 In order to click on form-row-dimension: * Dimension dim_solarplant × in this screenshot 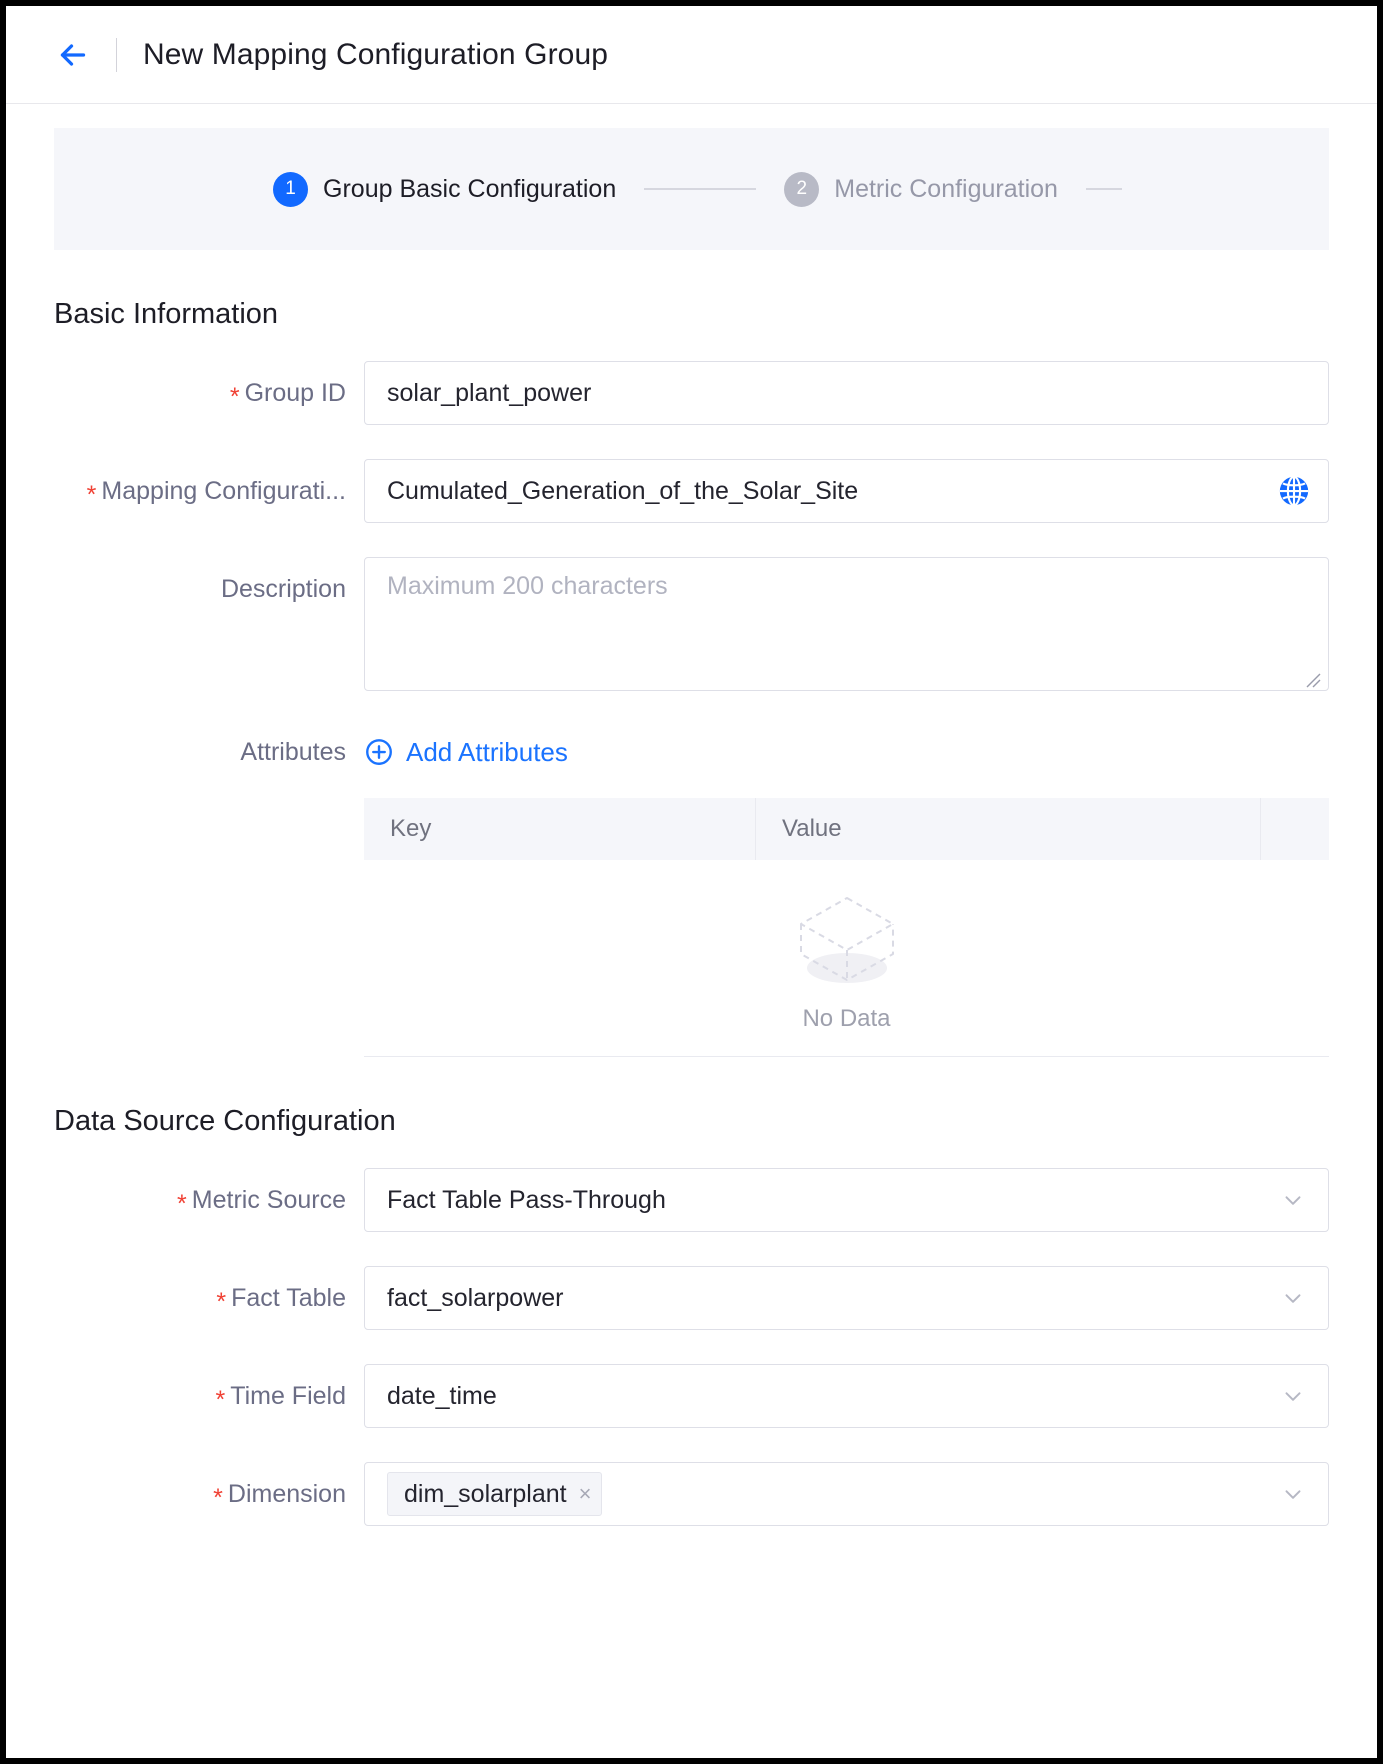, I will do `click(691, 1494)`.